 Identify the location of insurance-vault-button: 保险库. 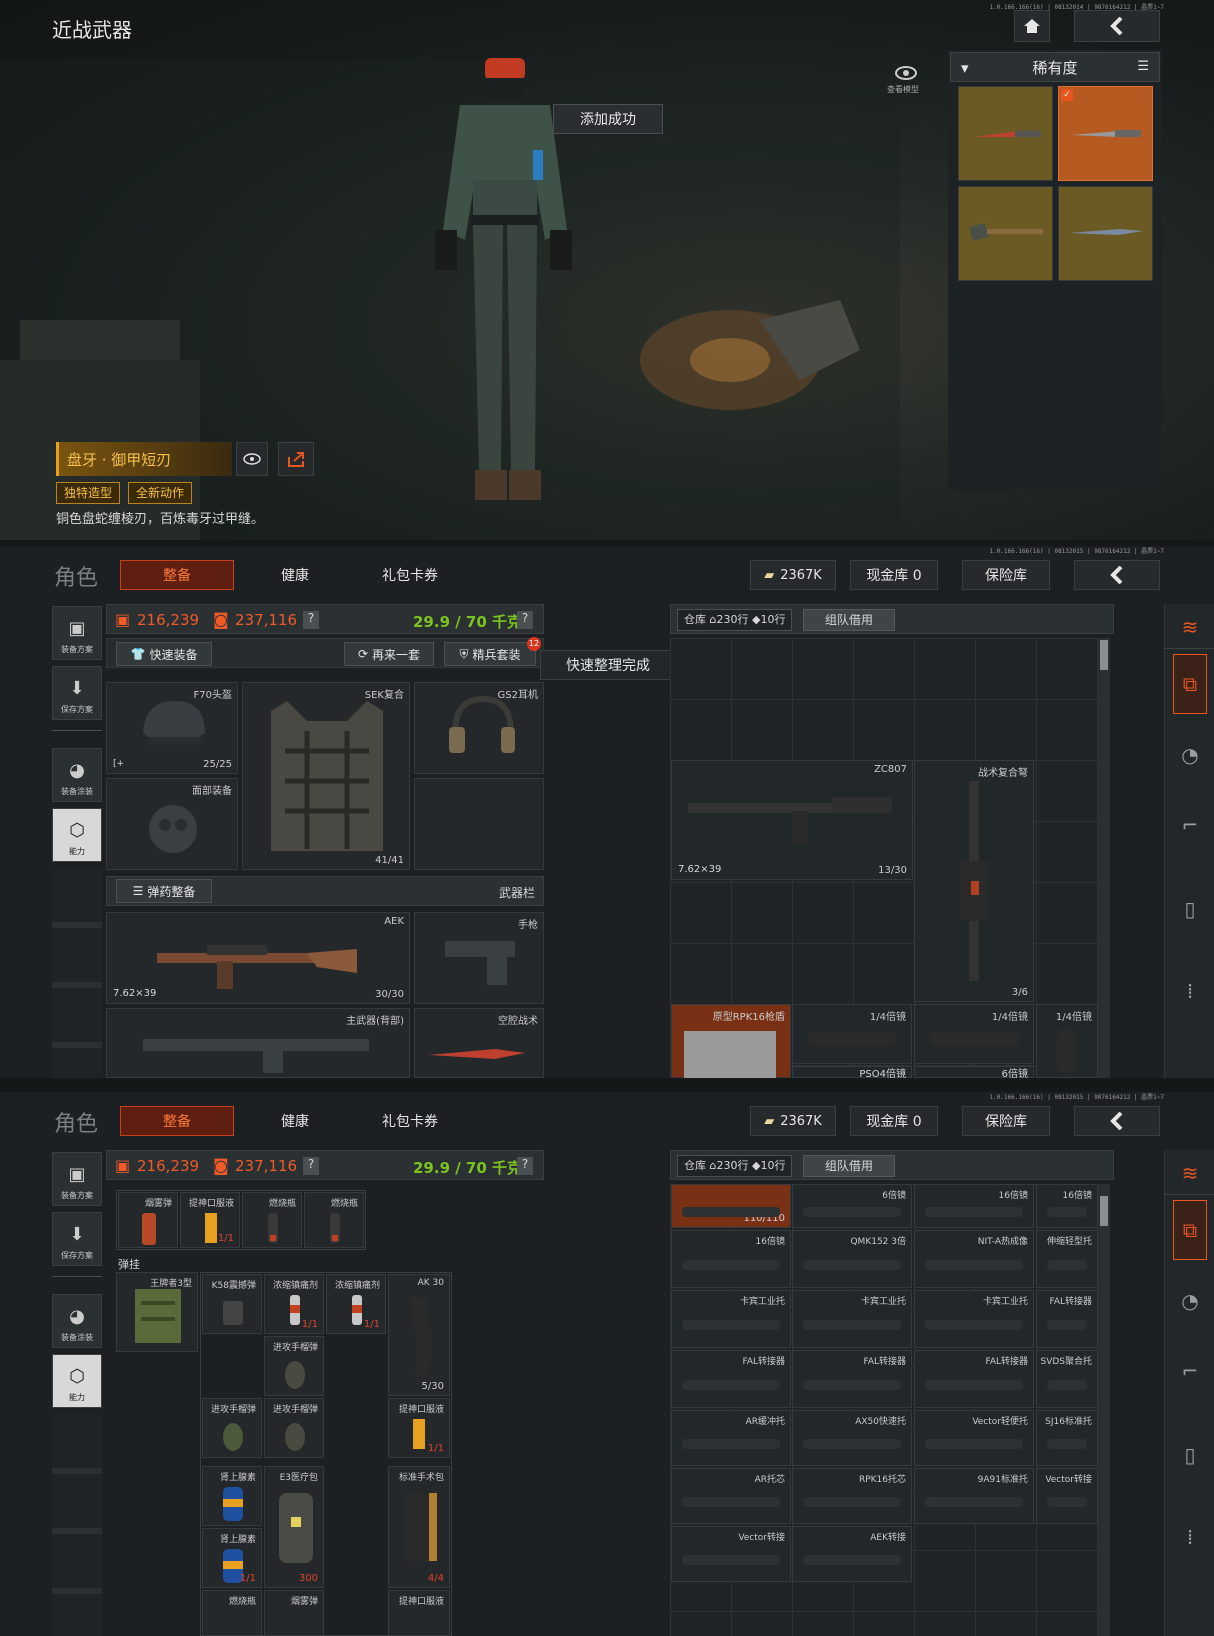
(1006, 575).